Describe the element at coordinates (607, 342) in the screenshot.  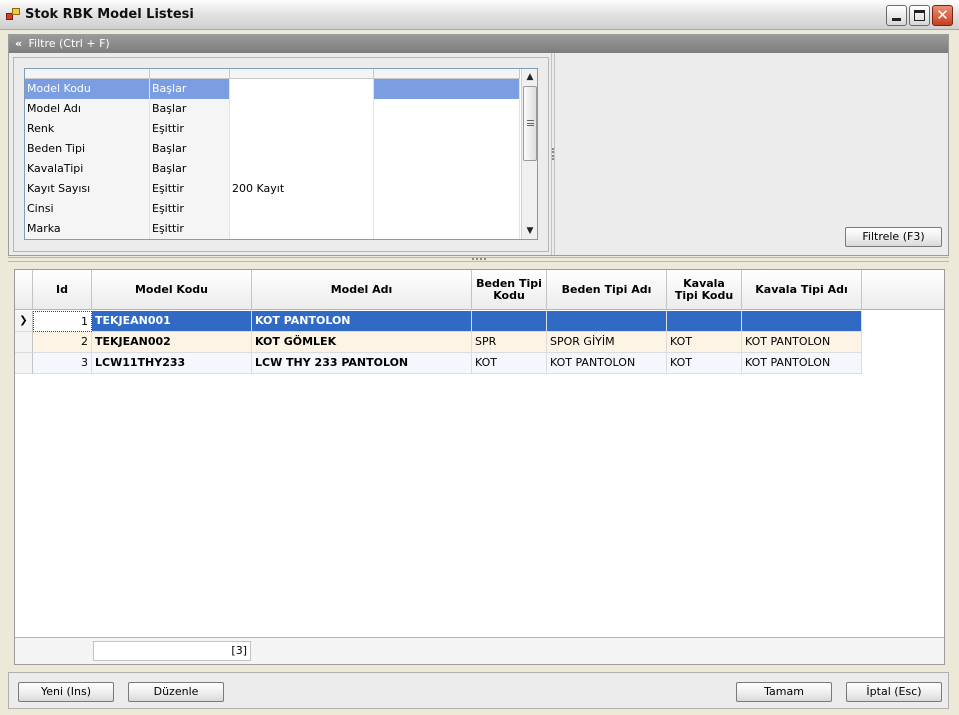
I see `cell-beden-tipi-adi: SPOR GİYİM` at that location.